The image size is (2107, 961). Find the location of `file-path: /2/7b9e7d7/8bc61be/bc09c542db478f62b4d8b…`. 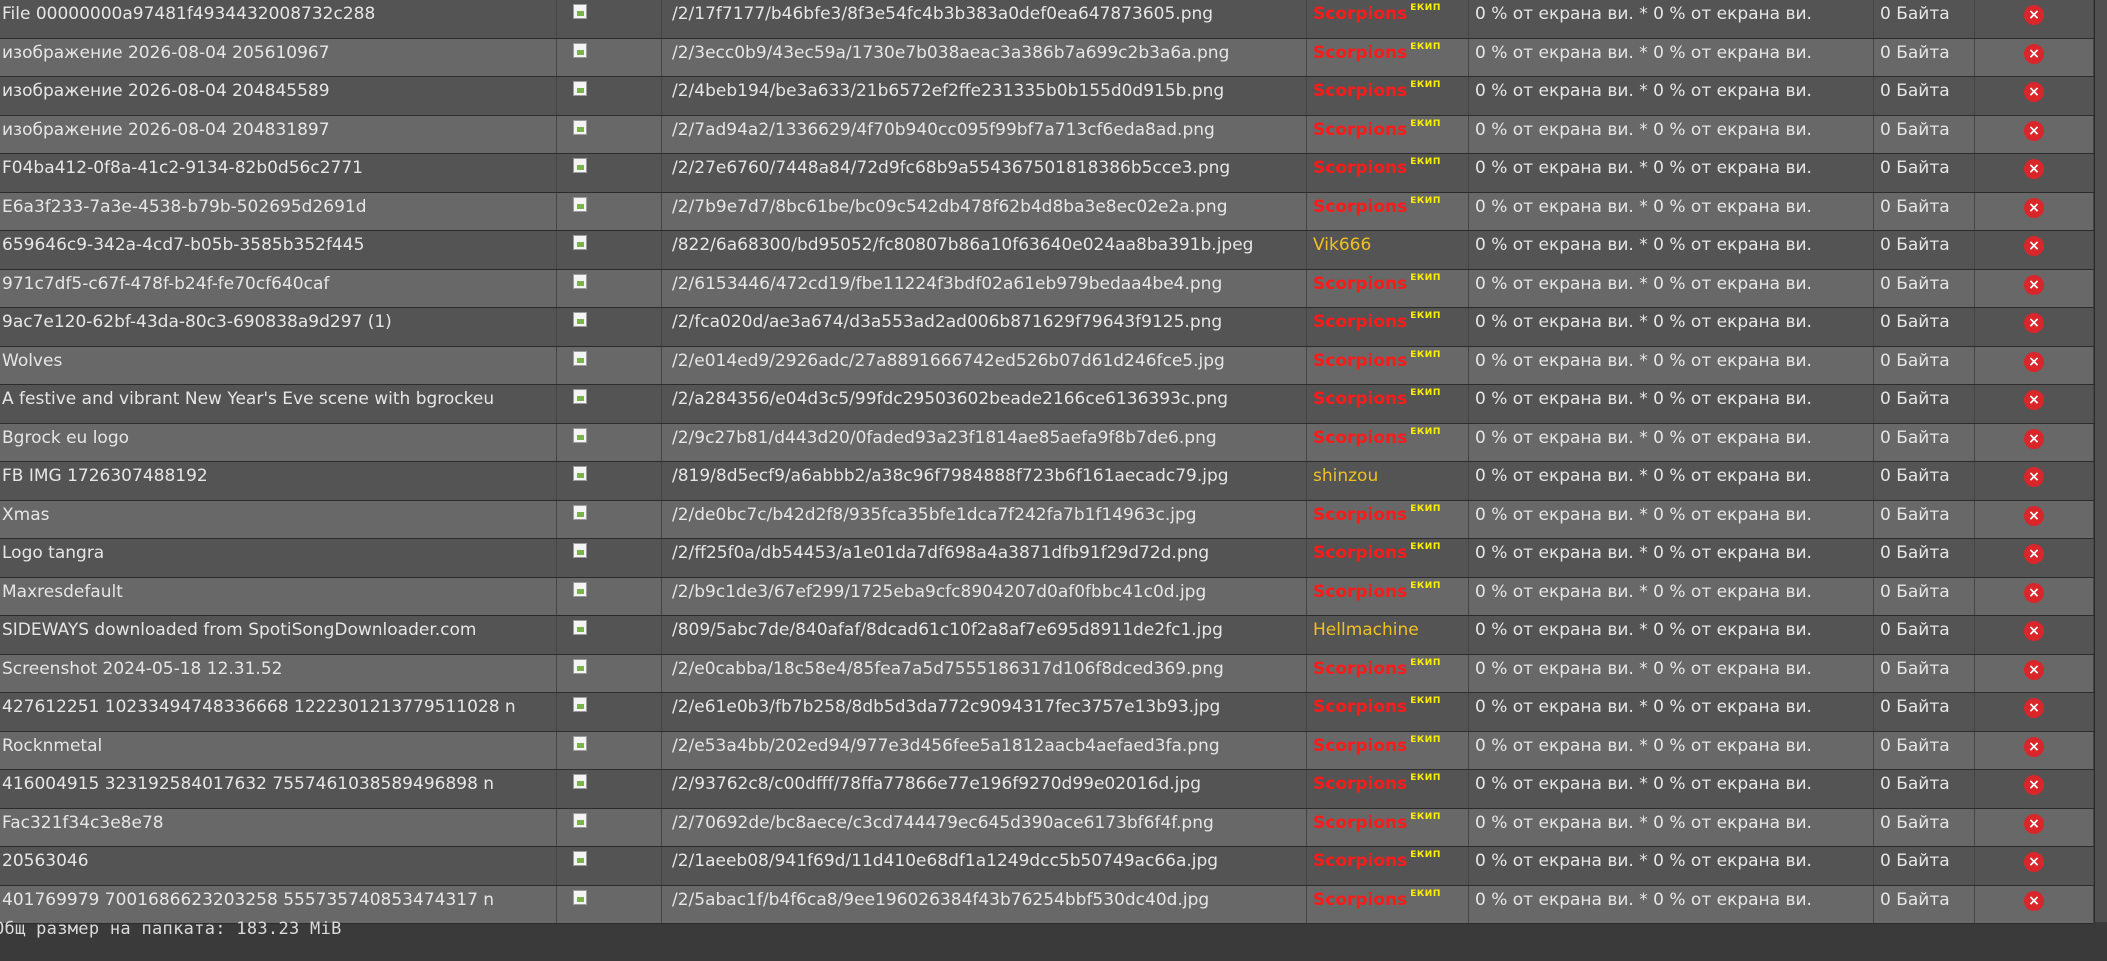

file-path: /2/7b9e7d7/8bc61be/bc09c542db478f62b4d8b… is located at coordinates (984, 211).